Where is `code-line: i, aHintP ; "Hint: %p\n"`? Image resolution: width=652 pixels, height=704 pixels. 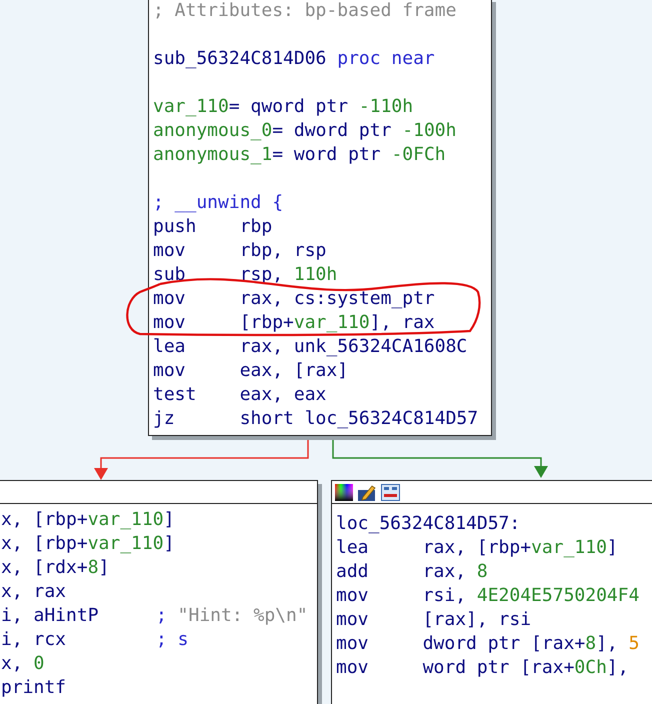
code-line: i, aHintP ; "Hint: %p\n" is located at coordinates (155, 616).